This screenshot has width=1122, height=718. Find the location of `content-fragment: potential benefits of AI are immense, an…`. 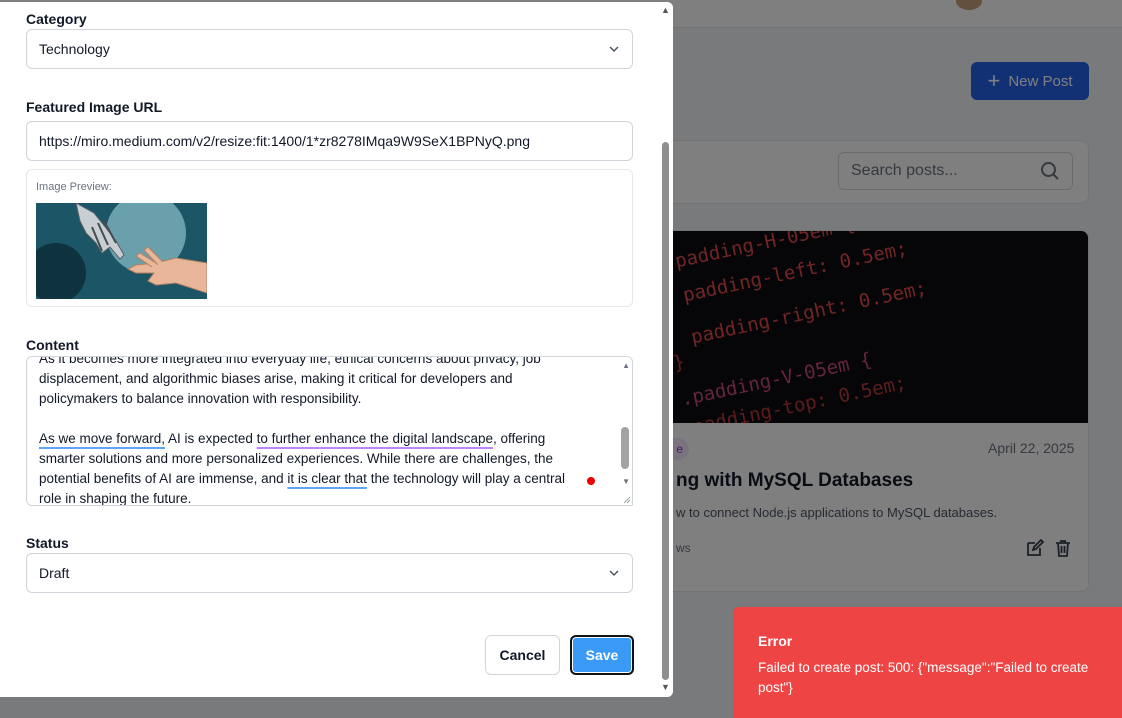

content-fragment: potential benefits of AI are immense, an… is located at coordinates (163, 478).